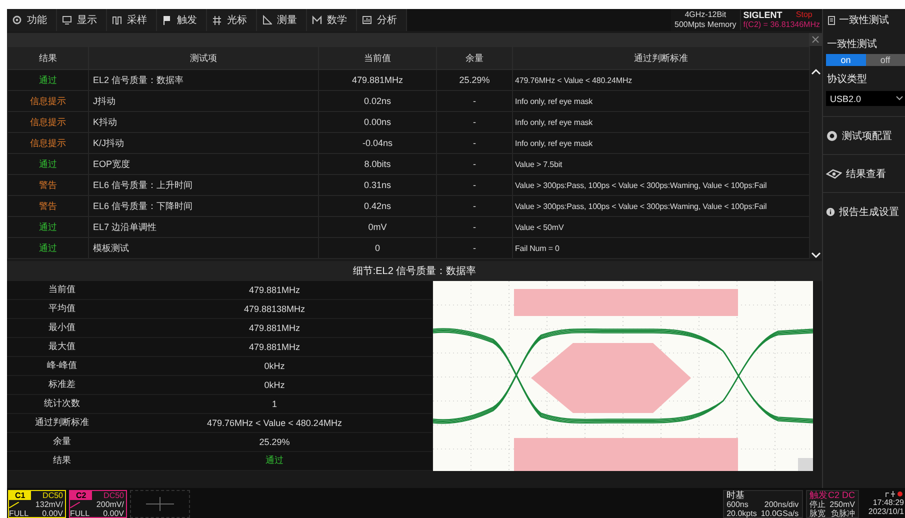 The height and width of the screenshot is (518, 905). What do you see at coordinates (377, 143) in the screenshot?
I see `value-cell: -0.04ns` at bounding box center [377, 143].